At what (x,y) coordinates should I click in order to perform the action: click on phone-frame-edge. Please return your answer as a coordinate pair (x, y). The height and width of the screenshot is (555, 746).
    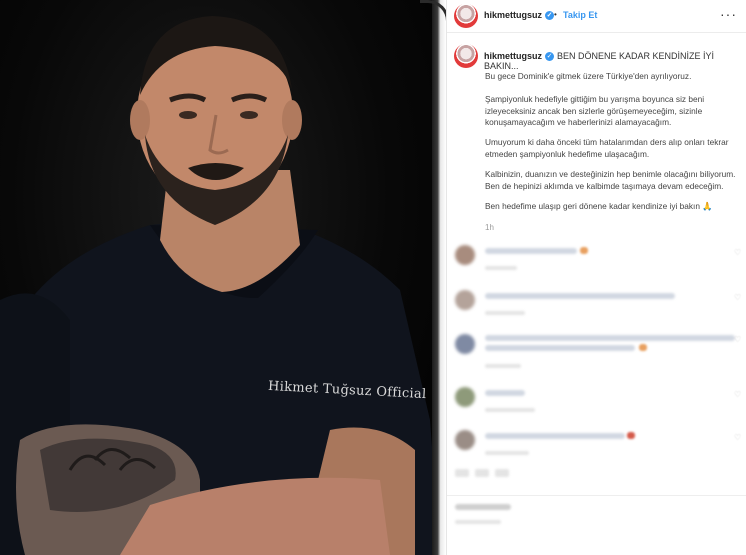
    Looking at the image, I should click on (439, 277).